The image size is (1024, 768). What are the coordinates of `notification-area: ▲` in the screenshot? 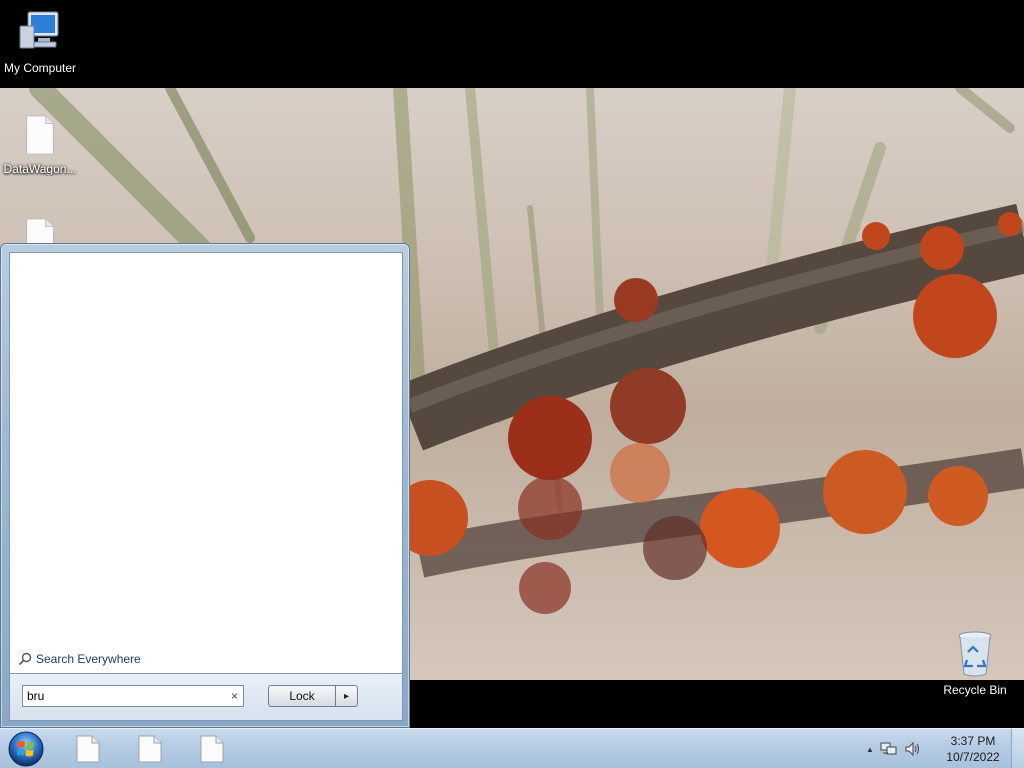 It's located at (894, 748).